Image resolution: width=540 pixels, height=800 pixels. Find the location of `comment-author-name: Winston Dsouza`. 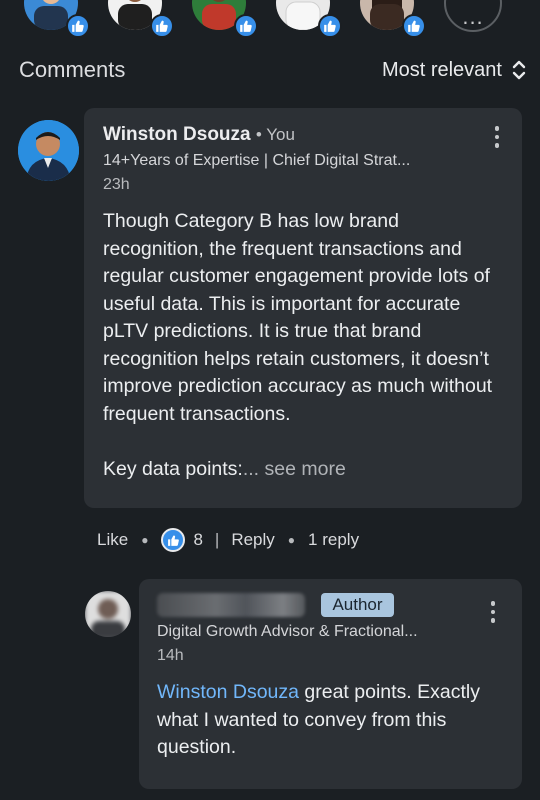

comment-author-name: Winston Dsouza is located at coordinates (177, 134).